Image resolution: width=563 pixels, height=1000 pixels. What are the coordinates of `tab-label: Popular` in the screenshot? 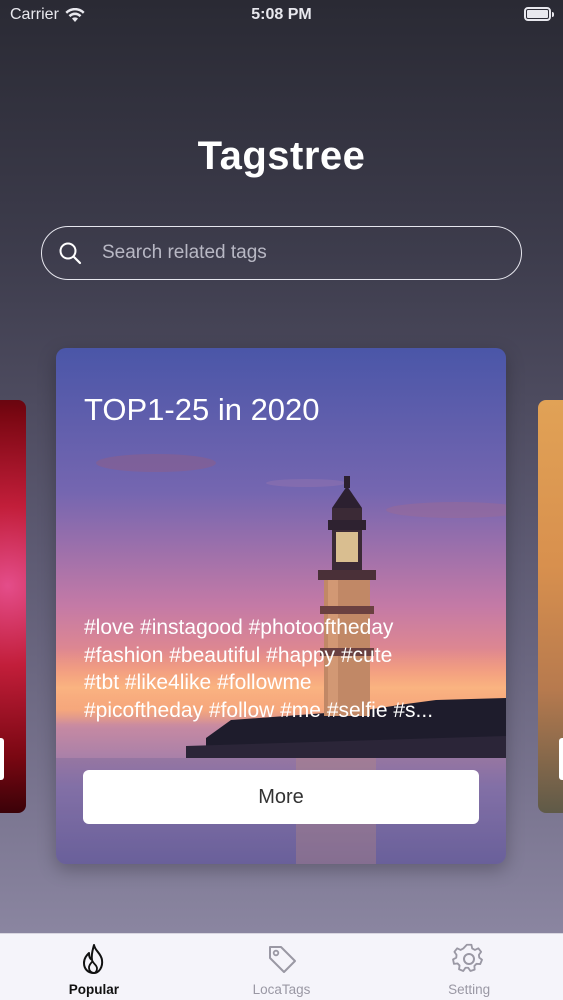 It's located at (93, 989).